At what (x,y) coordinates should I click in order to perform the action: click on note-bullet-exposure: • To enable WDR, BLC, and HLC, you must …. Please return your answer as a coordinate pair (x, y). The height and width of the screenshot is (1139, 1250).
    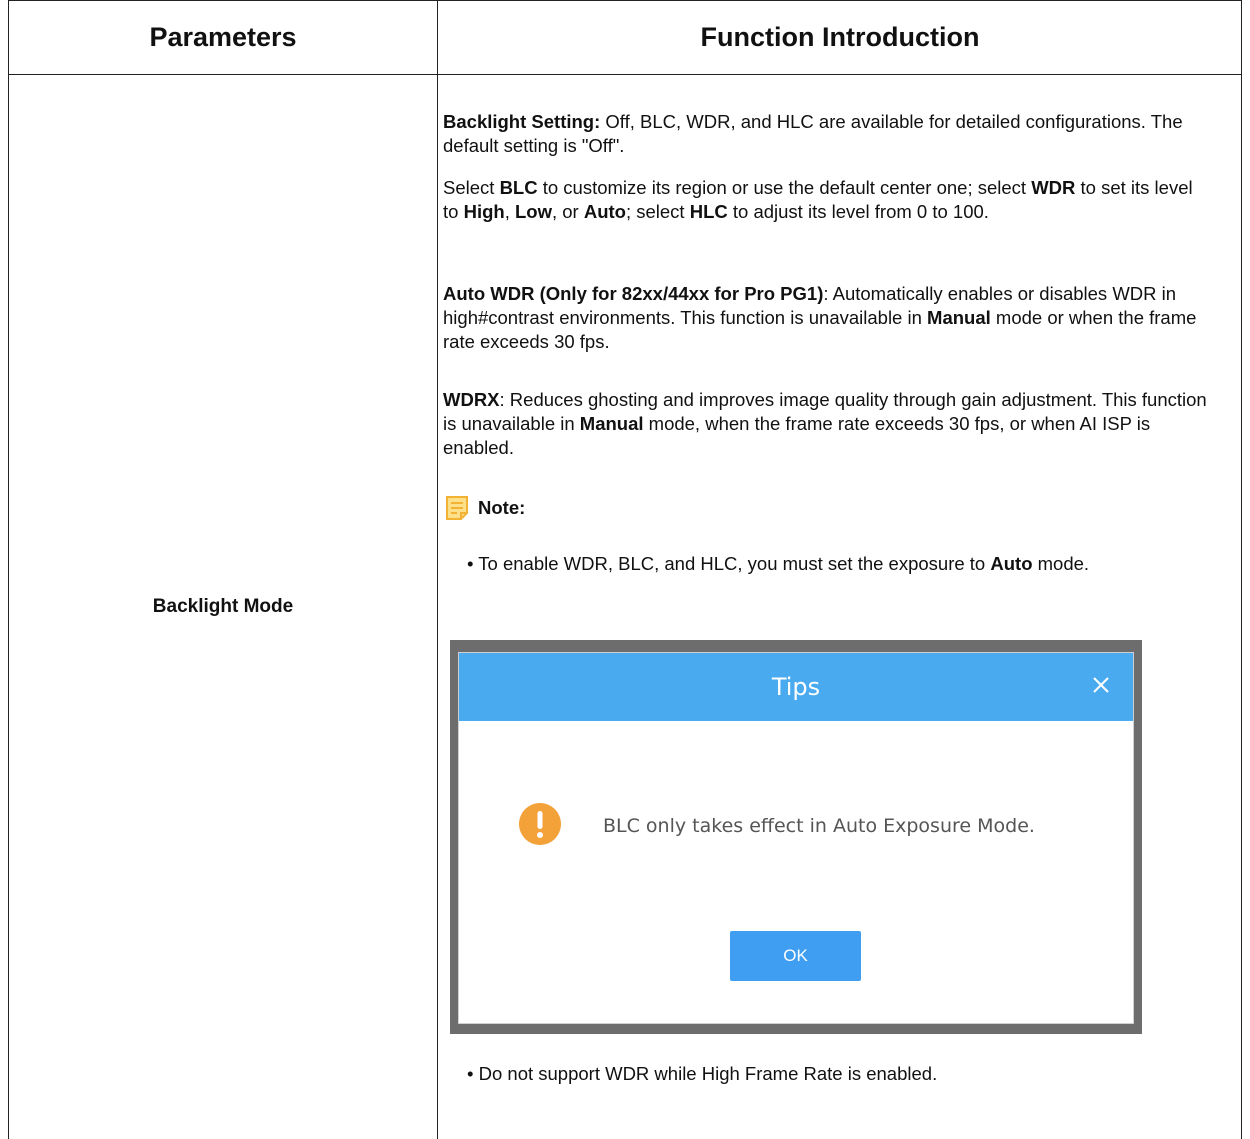
    Looking at the image, I should click on (837, 564).